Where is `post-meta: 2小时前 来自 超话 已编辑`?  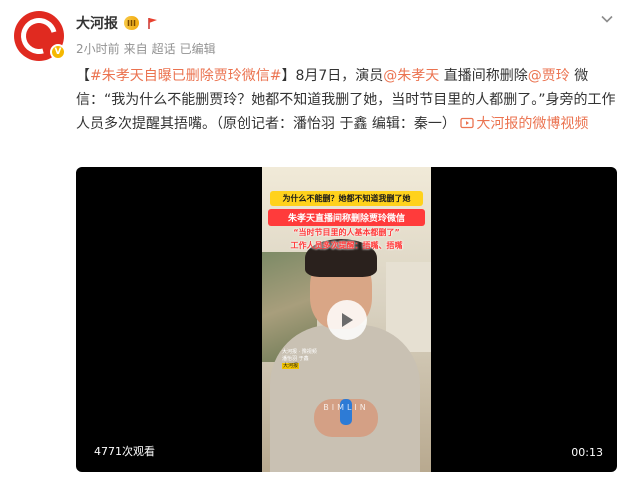 post-meta: 2小时前 来自 超话 已编辑 is located at coordinates (146, 48).